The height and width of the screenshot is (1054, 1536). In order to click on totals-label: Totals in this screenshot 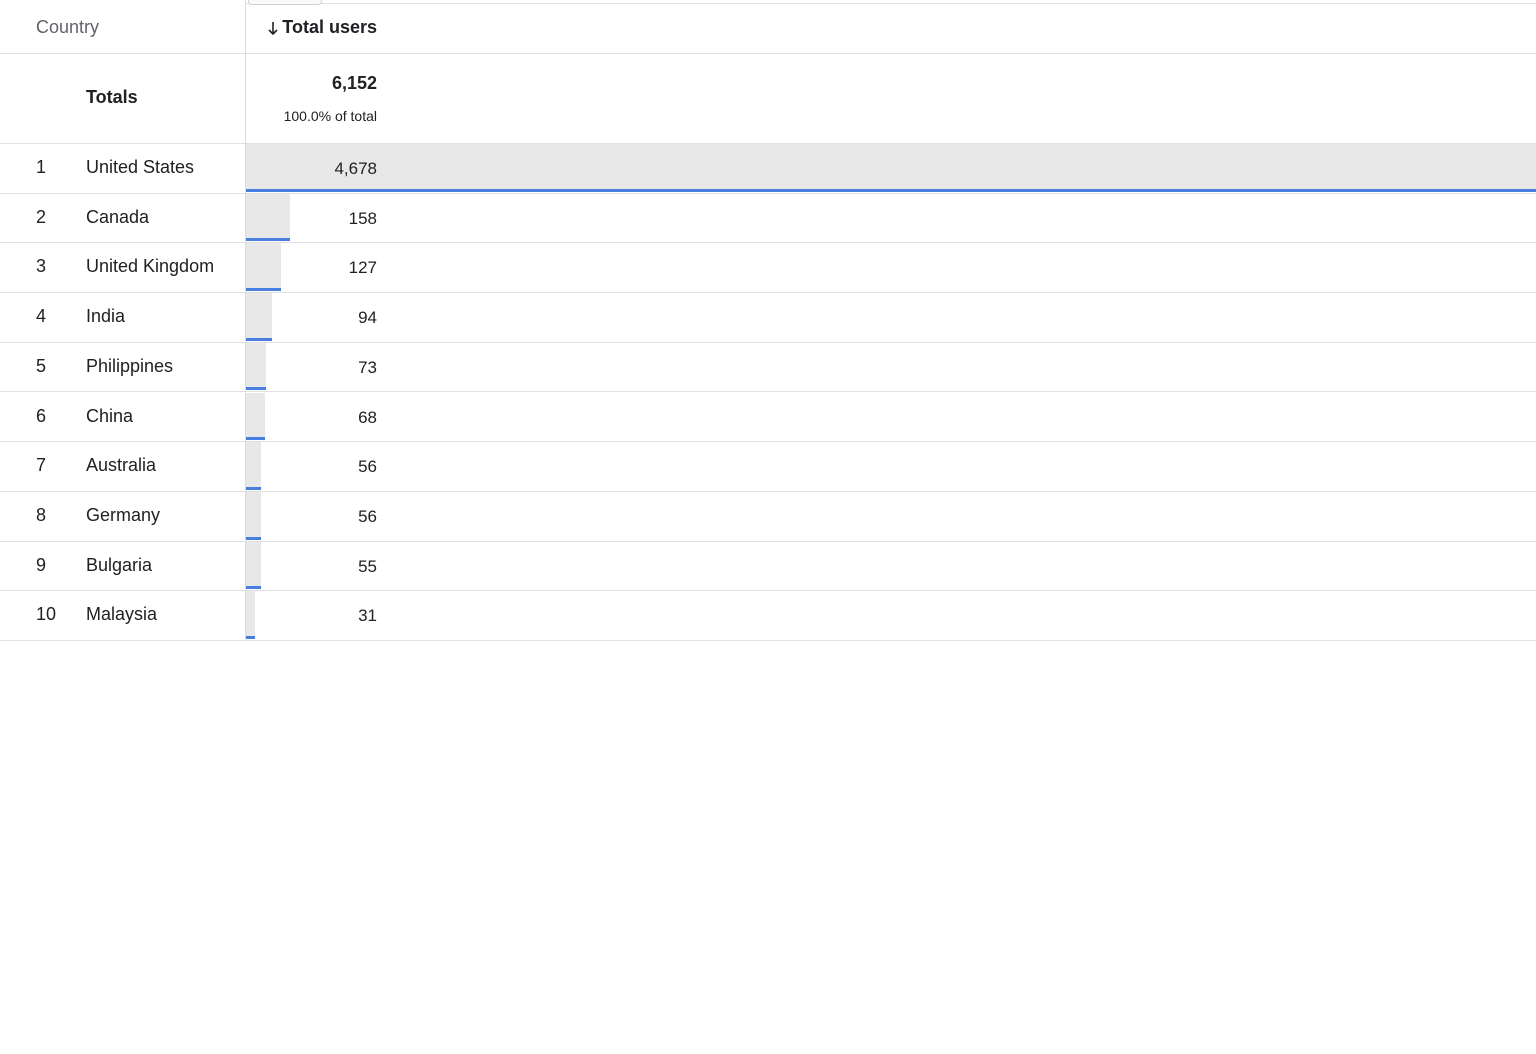, I will do `click(112, 97)`.